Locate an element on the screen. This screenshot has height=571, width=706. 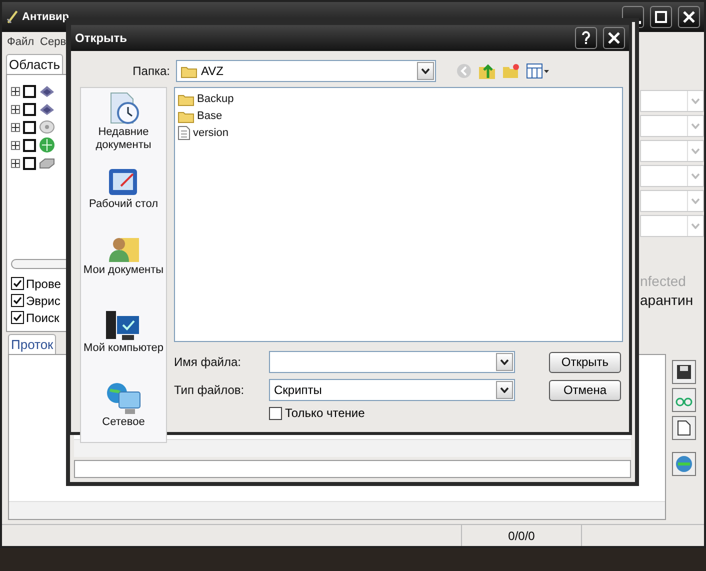
filetype-label: Тип файлов: is located at coordinates (210, 390).